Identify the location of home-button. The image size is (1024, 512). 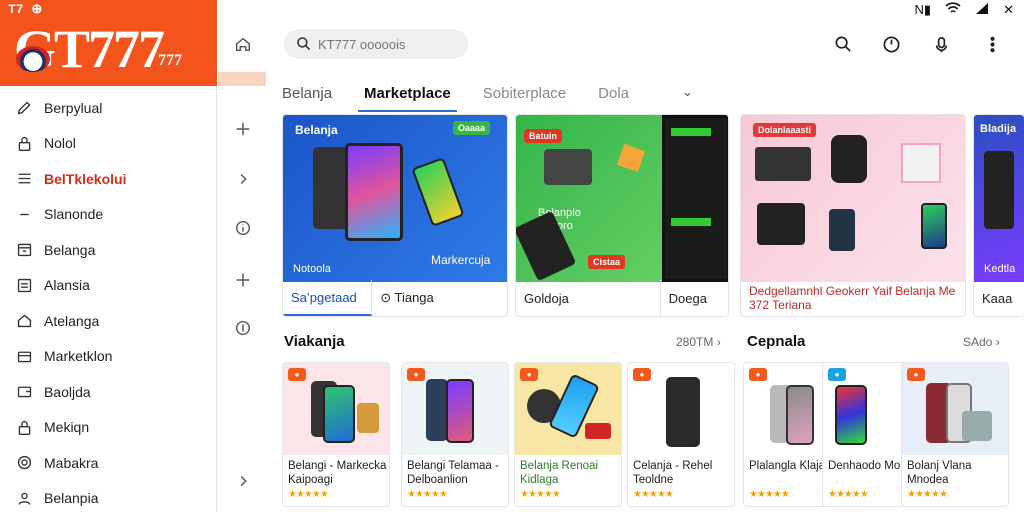
(243, 44).